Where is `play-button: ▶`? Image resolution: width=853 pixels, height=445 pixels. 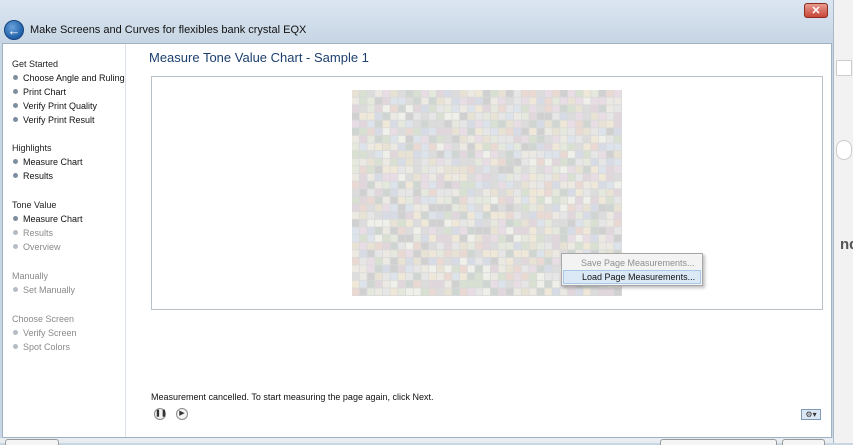
play-button: ▶ is located at coordinates (182, 414).